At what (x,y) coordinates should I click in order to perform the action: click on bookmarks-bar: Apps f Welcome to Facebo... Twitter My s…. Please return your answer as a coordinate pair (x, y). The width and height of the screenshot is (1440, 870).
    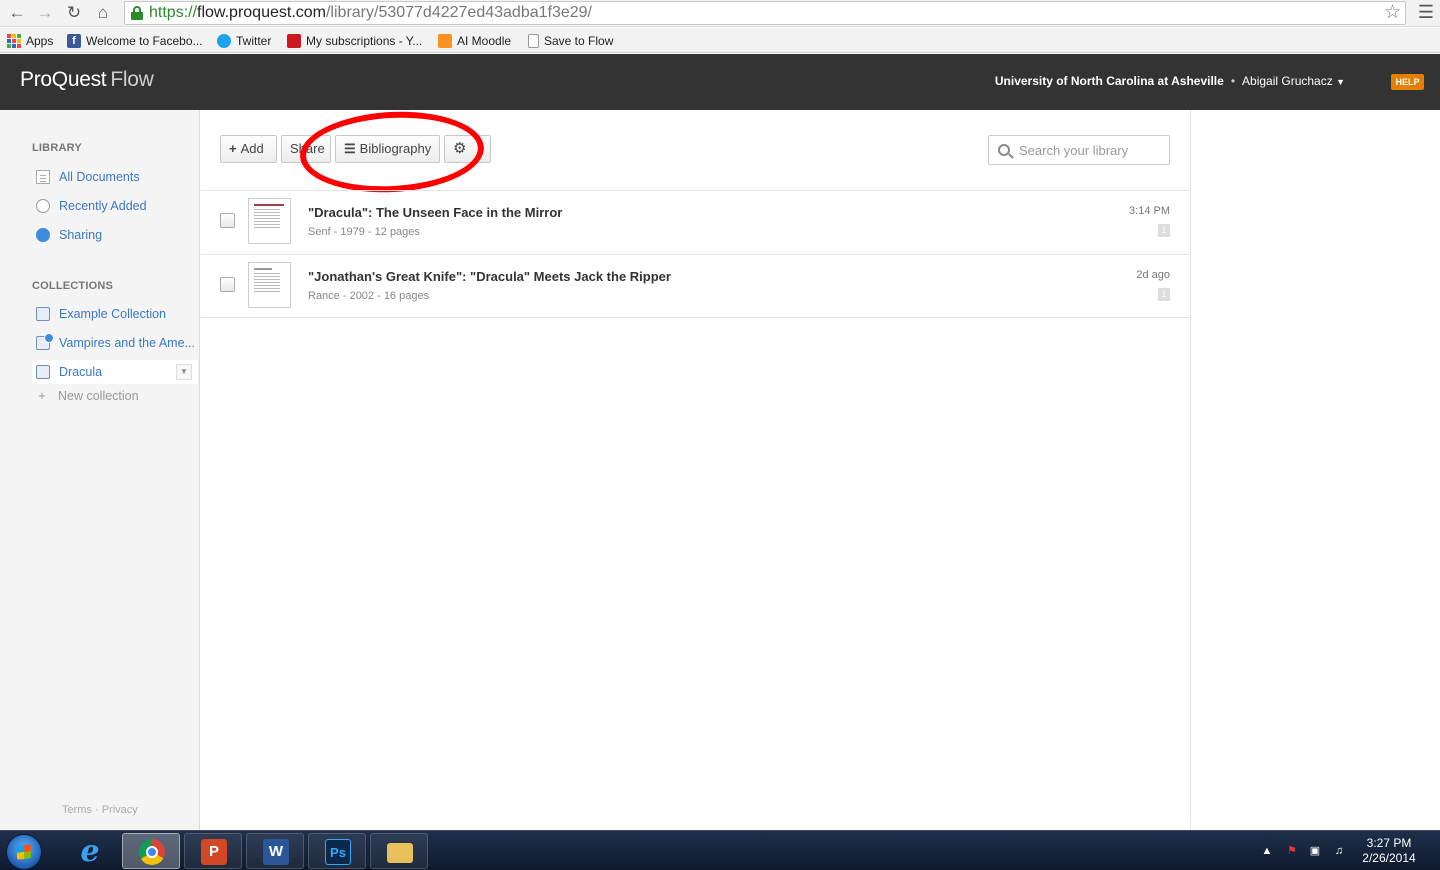
    Looking at the image, I should click on (720, 40).